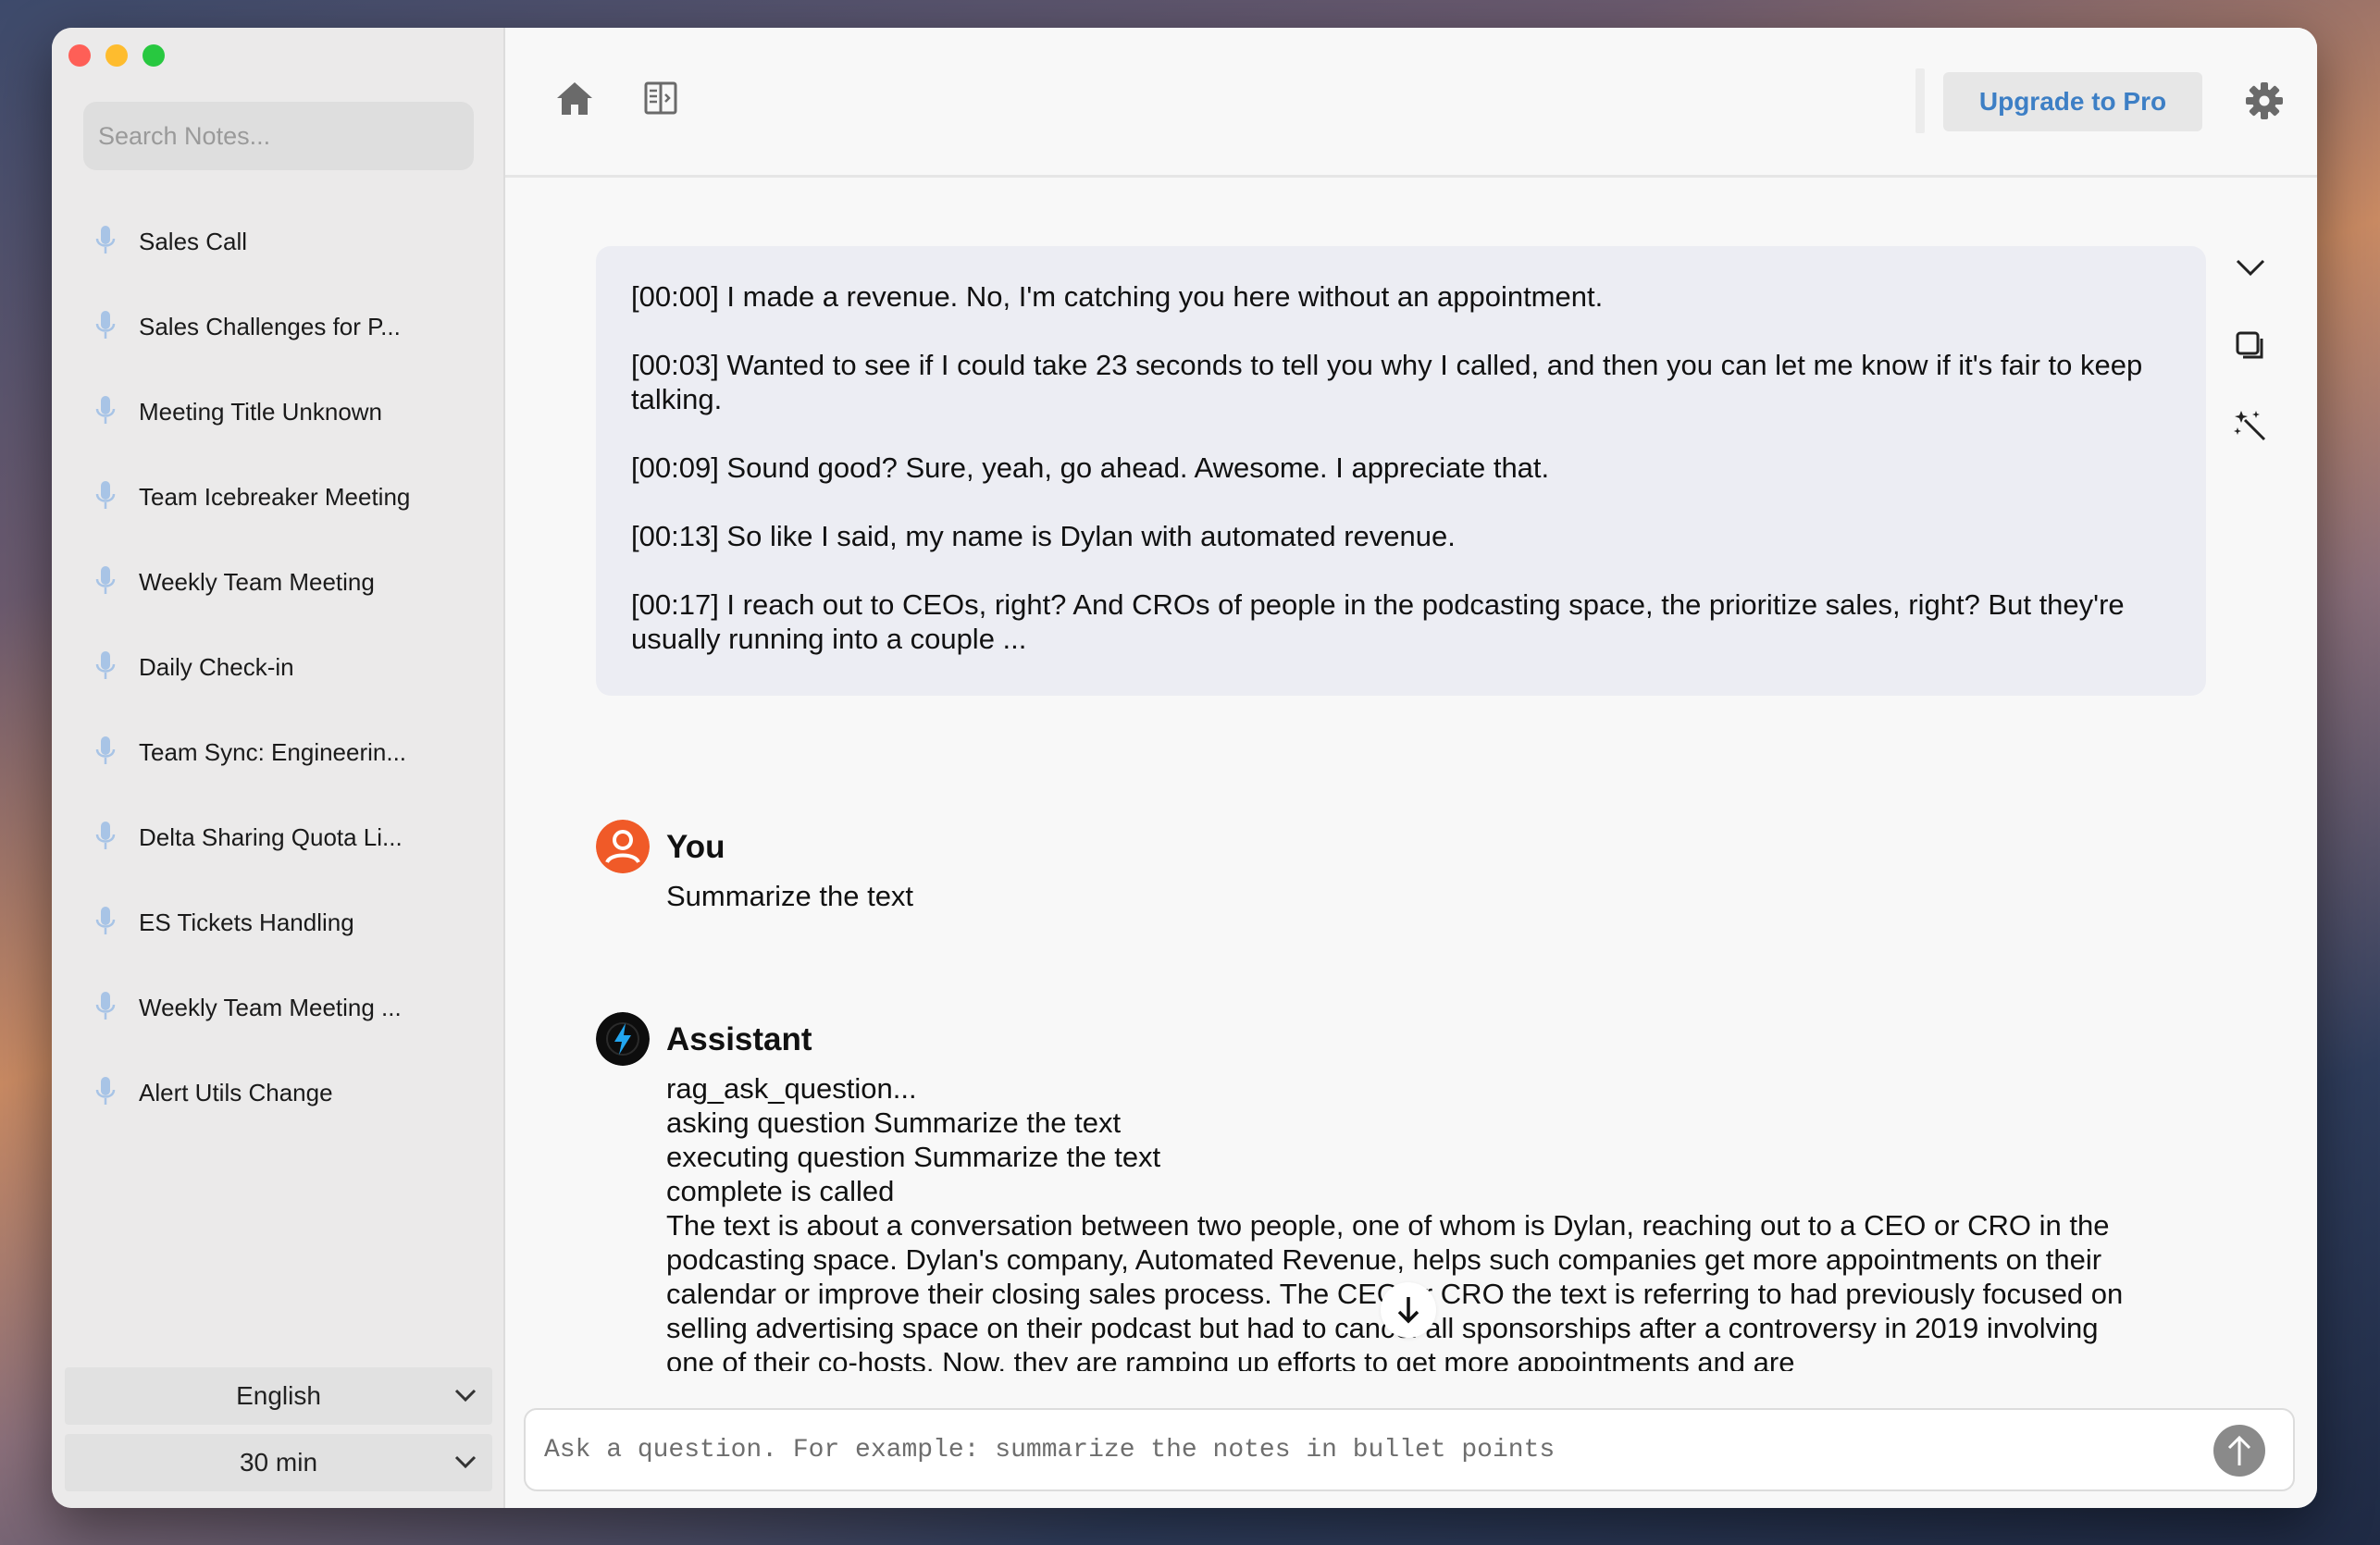 The width and height of the screenshot is (2380, 1545). I want to click on message-line: complete is called, so click(780, 1191).